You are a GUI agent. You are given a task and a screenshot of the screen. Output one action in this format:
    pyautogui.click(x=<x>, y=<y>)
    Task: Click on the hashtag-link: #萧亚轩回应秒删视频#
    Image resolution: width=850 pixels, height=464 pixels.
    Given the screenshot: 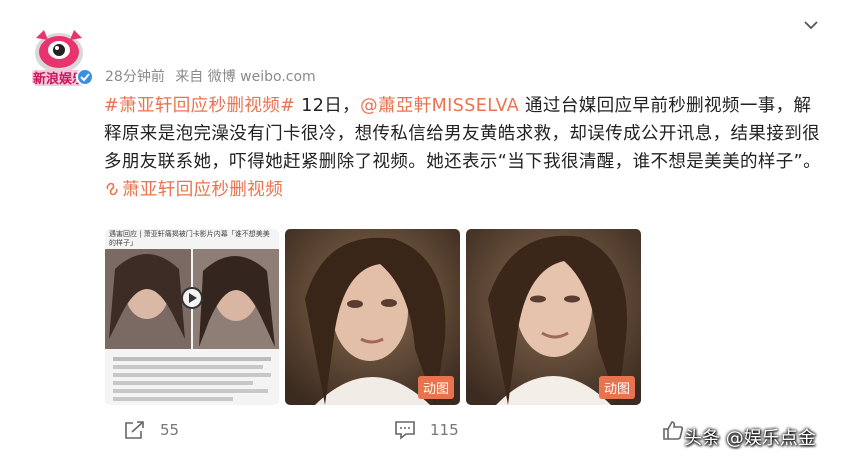 What is the action you would take?
    pyautogui.click(x=199, y=106)
    